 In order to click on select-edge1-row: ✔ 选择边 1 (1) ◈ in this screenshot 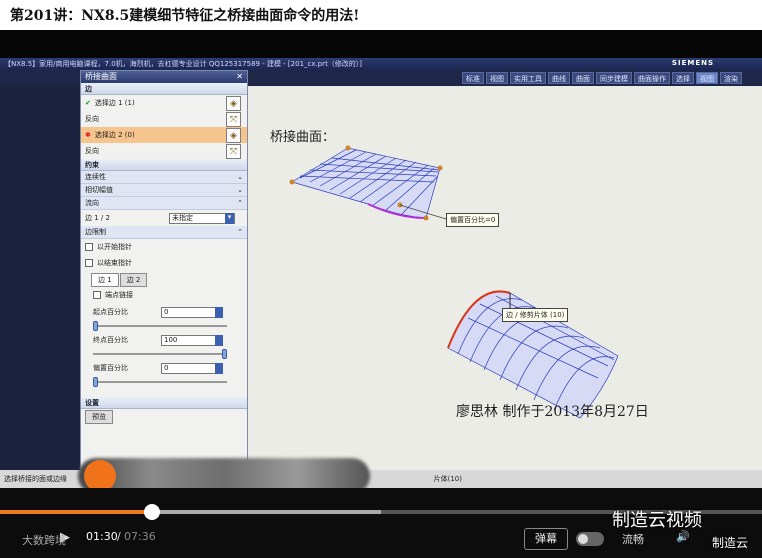, I will do `click(164, 103)`.